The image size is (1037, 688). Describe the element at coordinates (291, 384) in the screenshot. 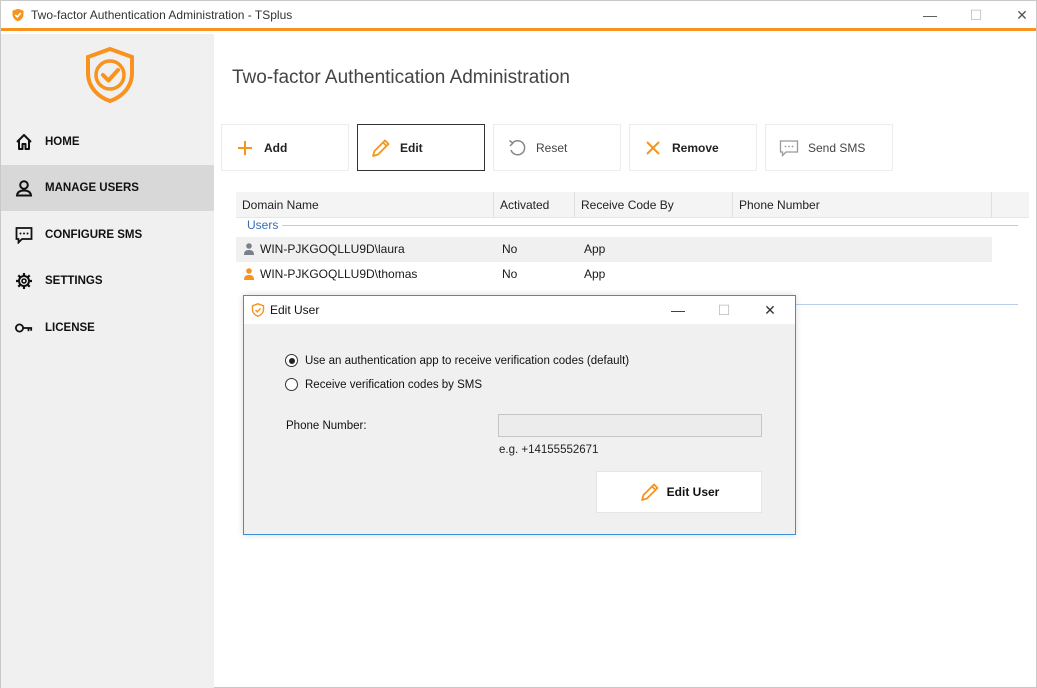

I see `radio-button` at that location.